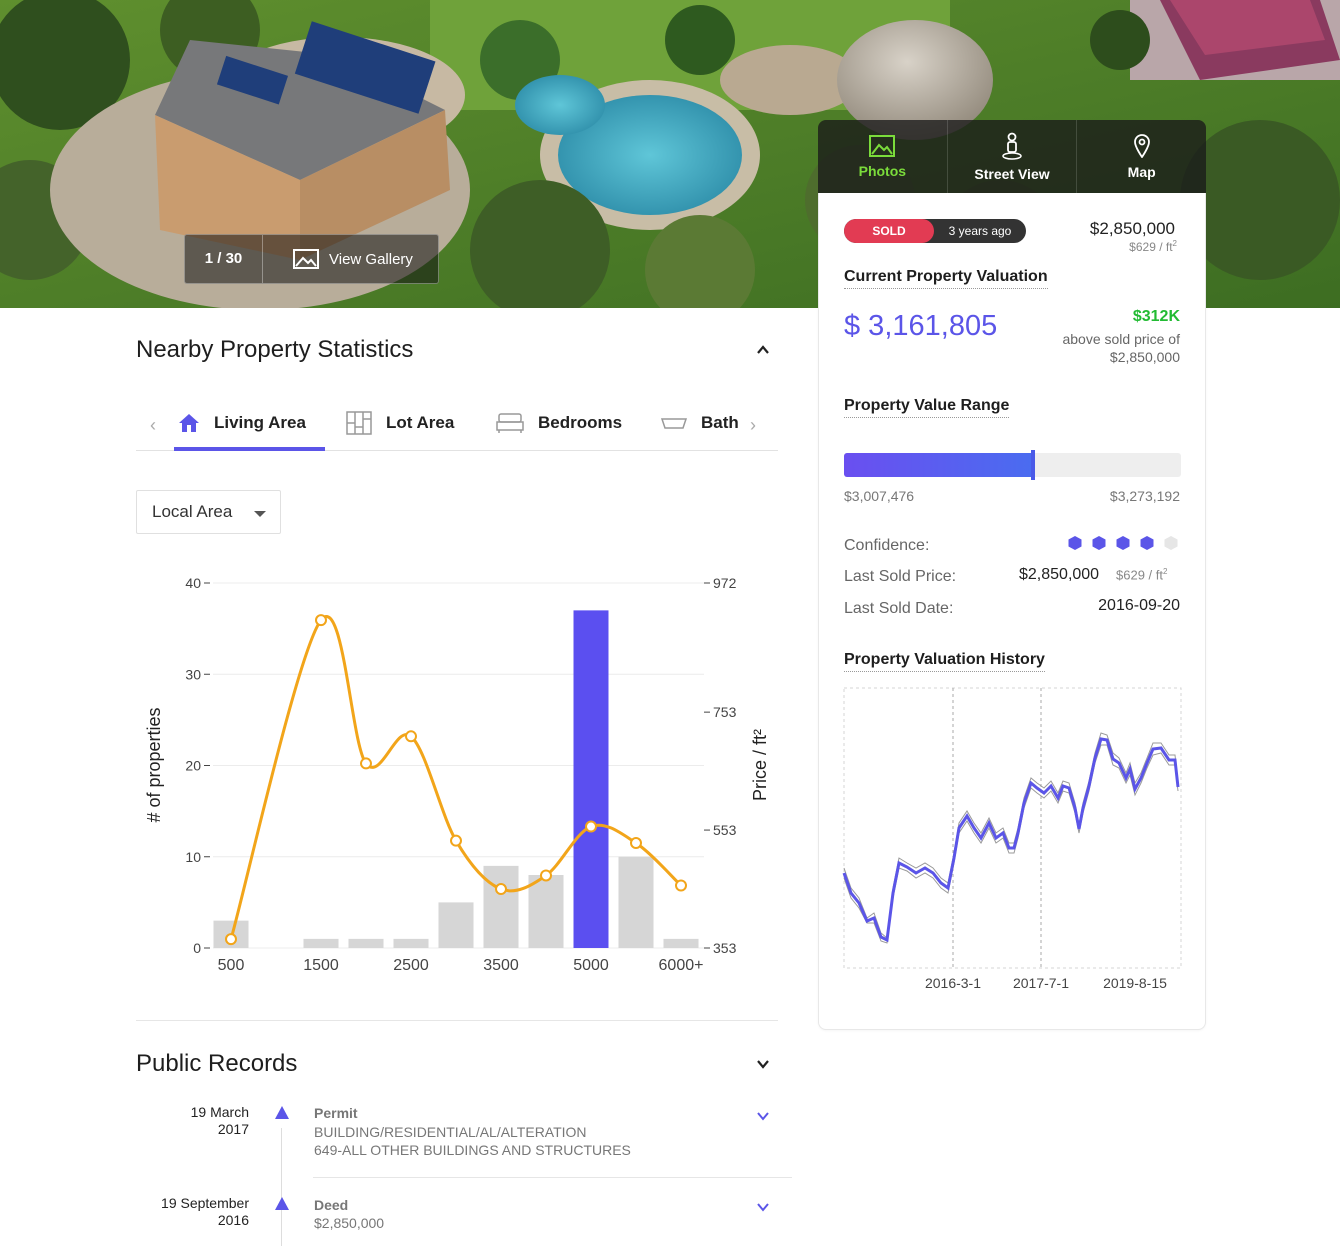 Image resolution: width=1340 pixels, height=1246 pixels. I want to click on street-view-icon, so click(1012, 146).